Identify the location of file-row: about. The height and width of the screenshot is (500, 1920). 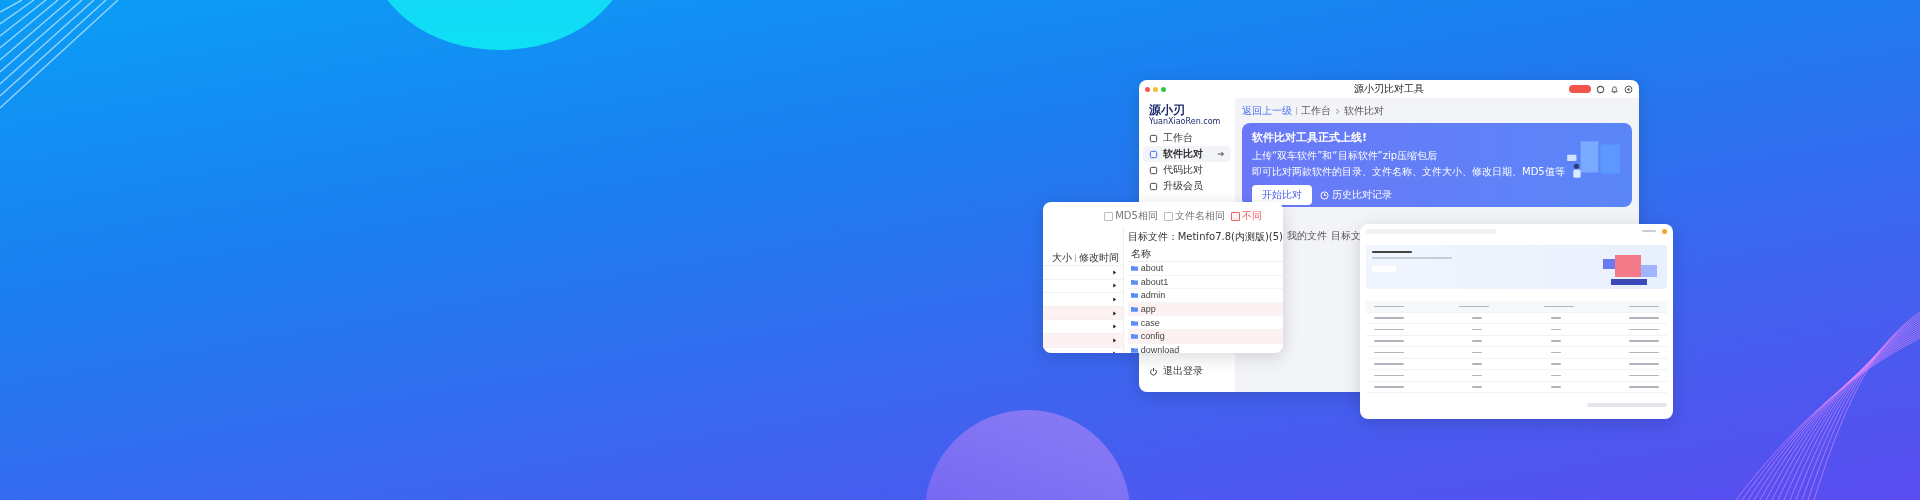
(1205, 269).